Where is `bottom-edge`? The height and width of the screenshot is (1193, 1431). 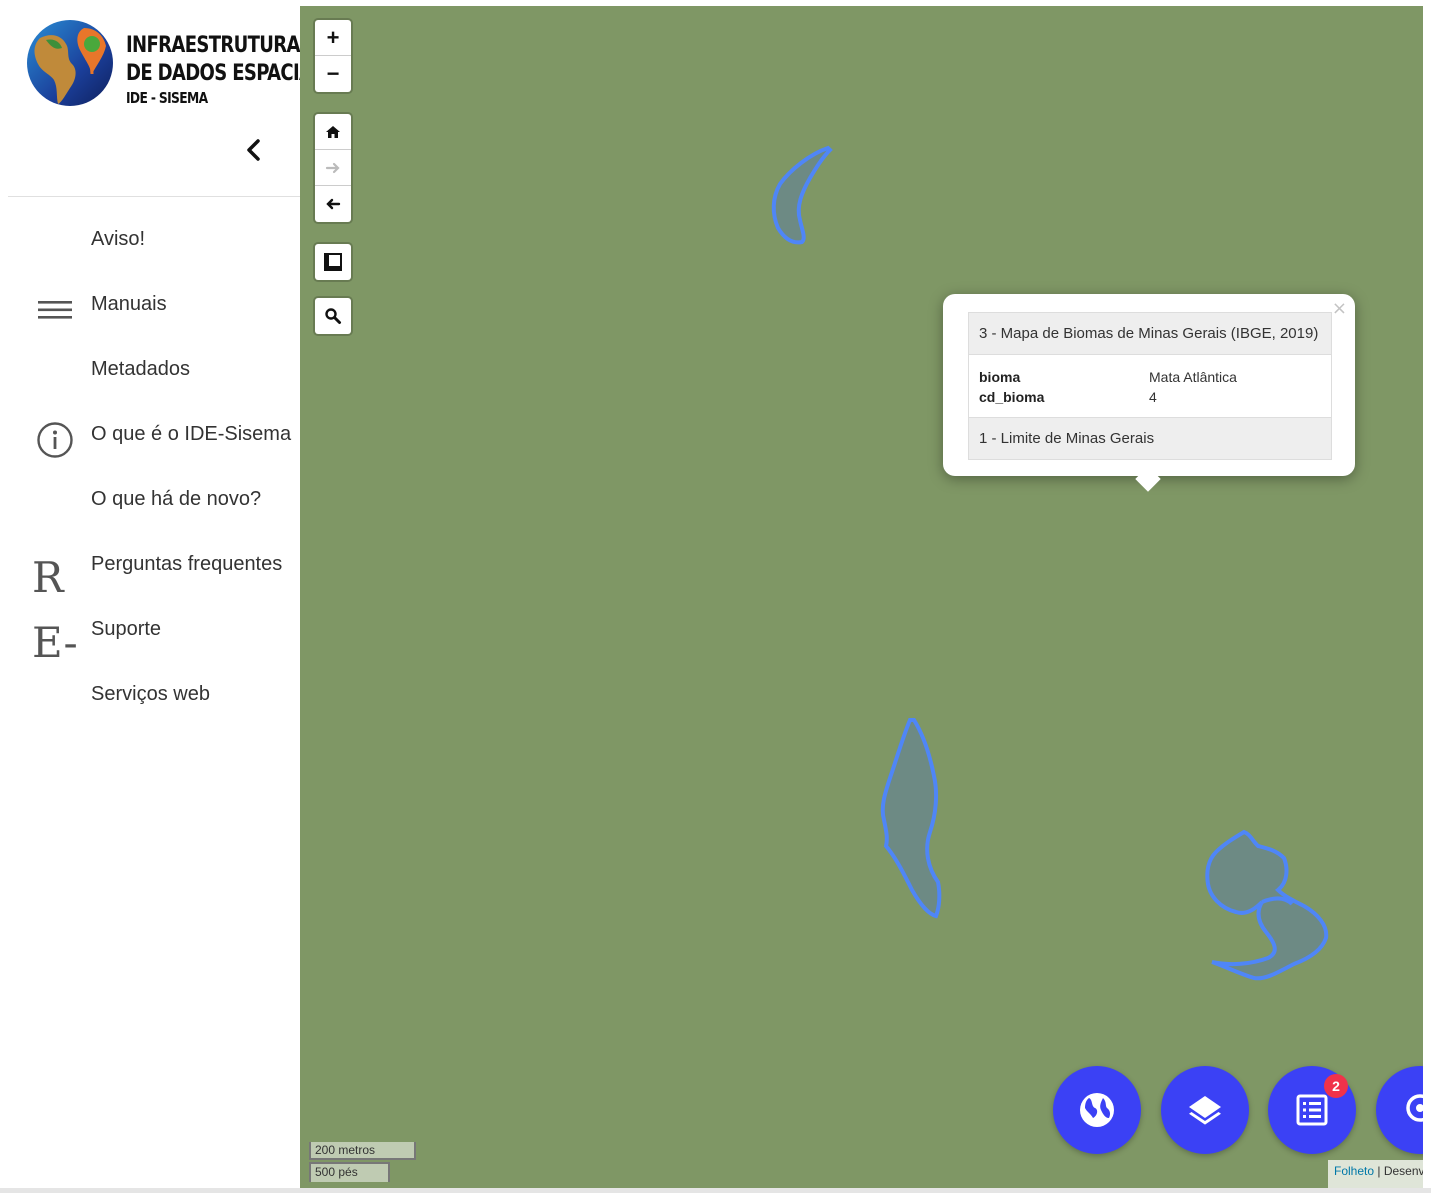 bottom-edge is located at coordinates (715, 1190).